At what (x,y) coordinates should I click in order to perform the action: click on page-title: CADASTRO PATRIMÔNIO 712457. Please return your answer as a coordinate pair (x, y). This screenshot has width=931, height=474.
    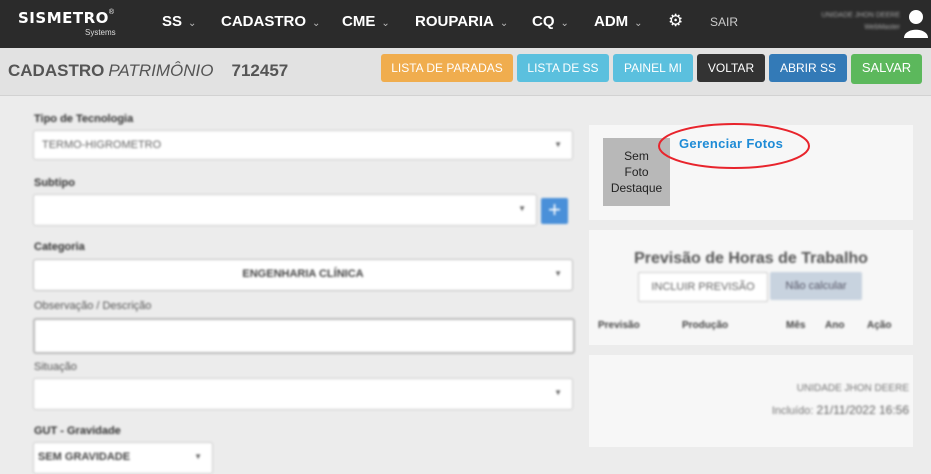
    Looking at the image, I should click on (148, 71).